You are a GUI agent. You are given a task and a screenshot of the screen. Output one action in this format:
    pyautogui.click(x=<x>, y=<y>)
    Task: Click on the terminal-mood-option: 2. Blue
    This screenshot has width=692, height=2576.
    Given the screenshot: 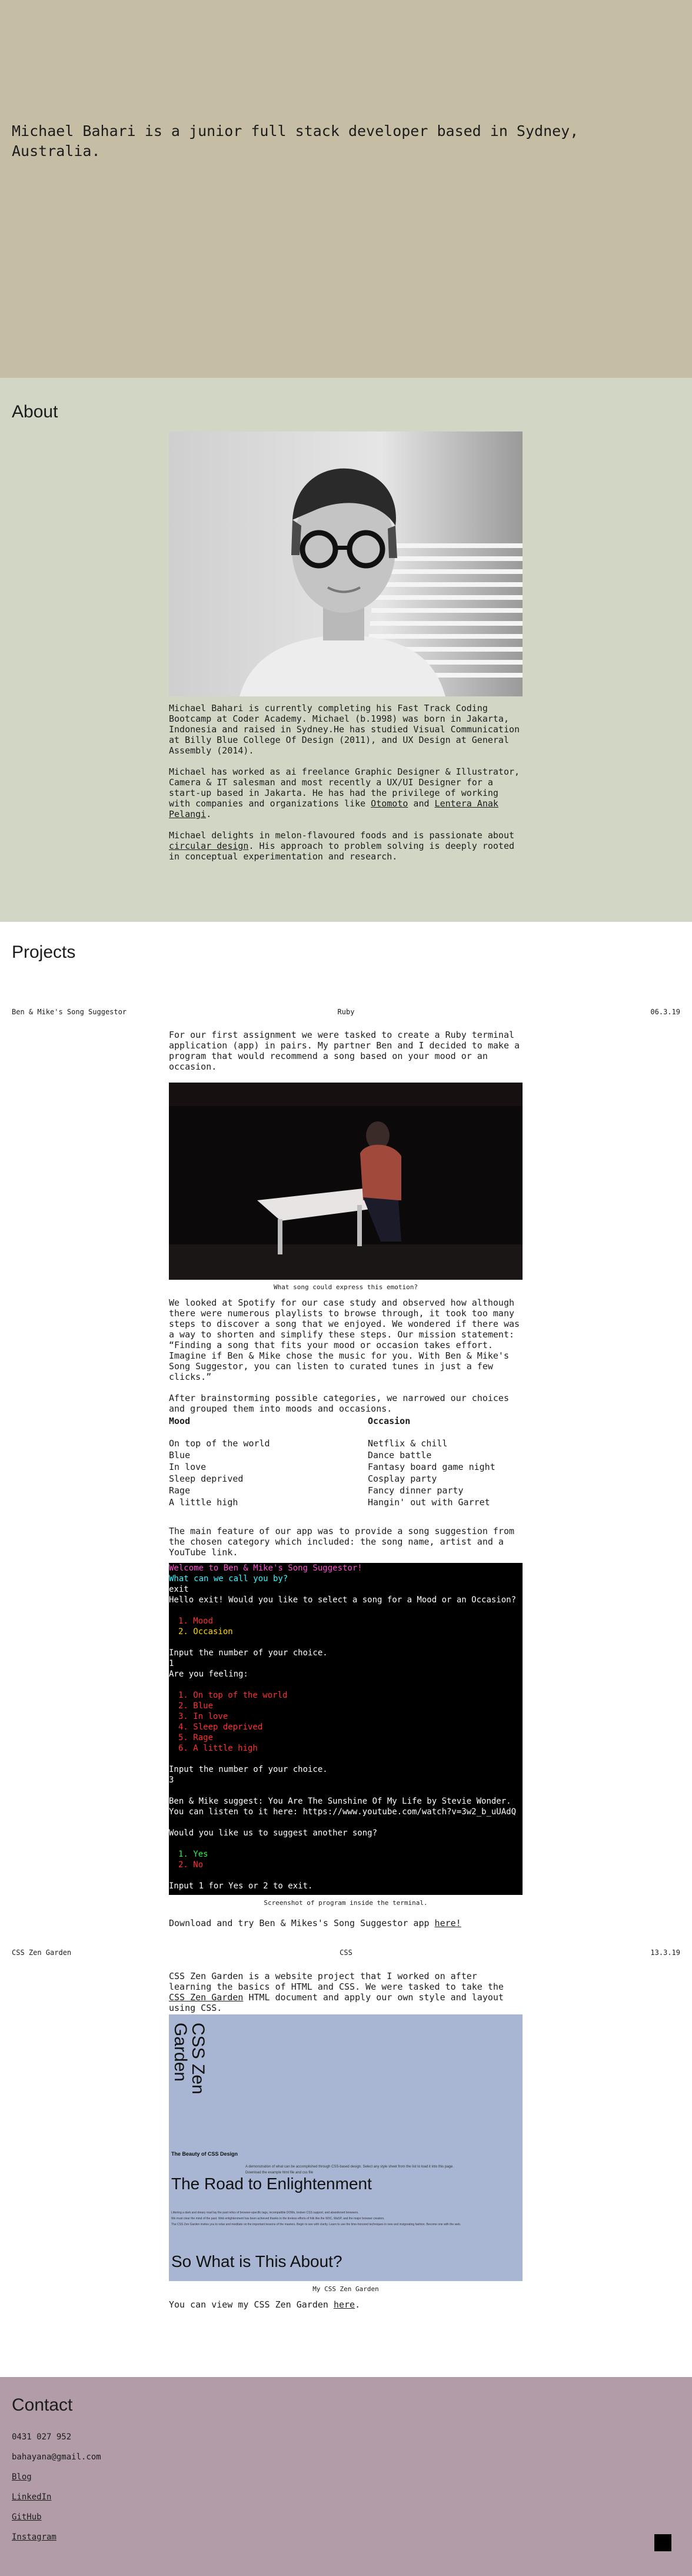 What is the action you would take?
    pyautogui.click(x=196, y=1706)
    